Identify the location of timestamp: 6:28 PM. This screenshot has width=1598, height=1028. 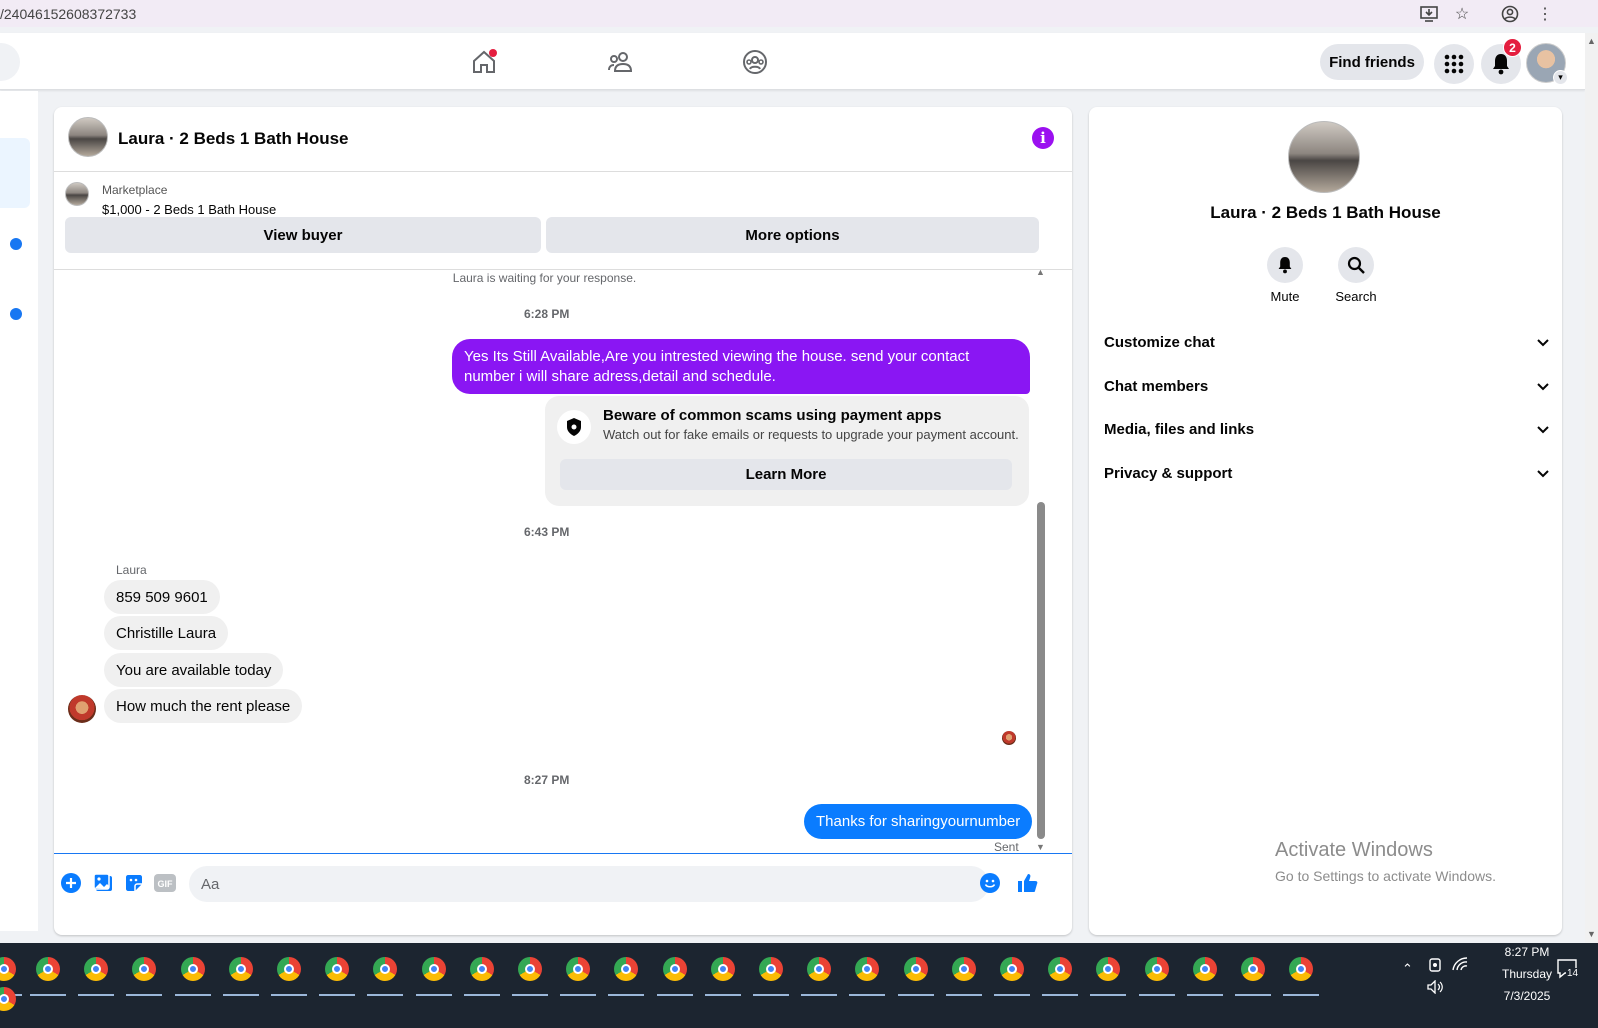
(547, 314).